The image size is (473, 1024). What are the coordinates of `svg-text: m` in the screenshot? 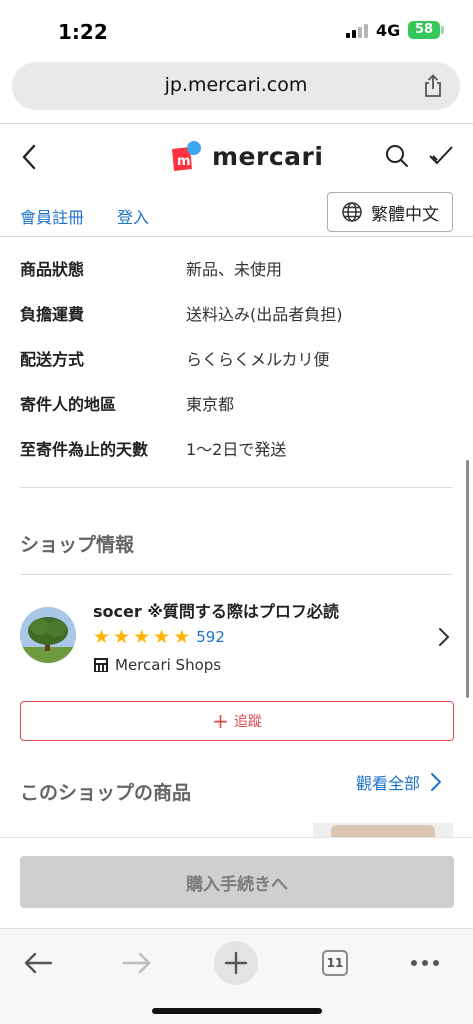 It's located at (184, 161).